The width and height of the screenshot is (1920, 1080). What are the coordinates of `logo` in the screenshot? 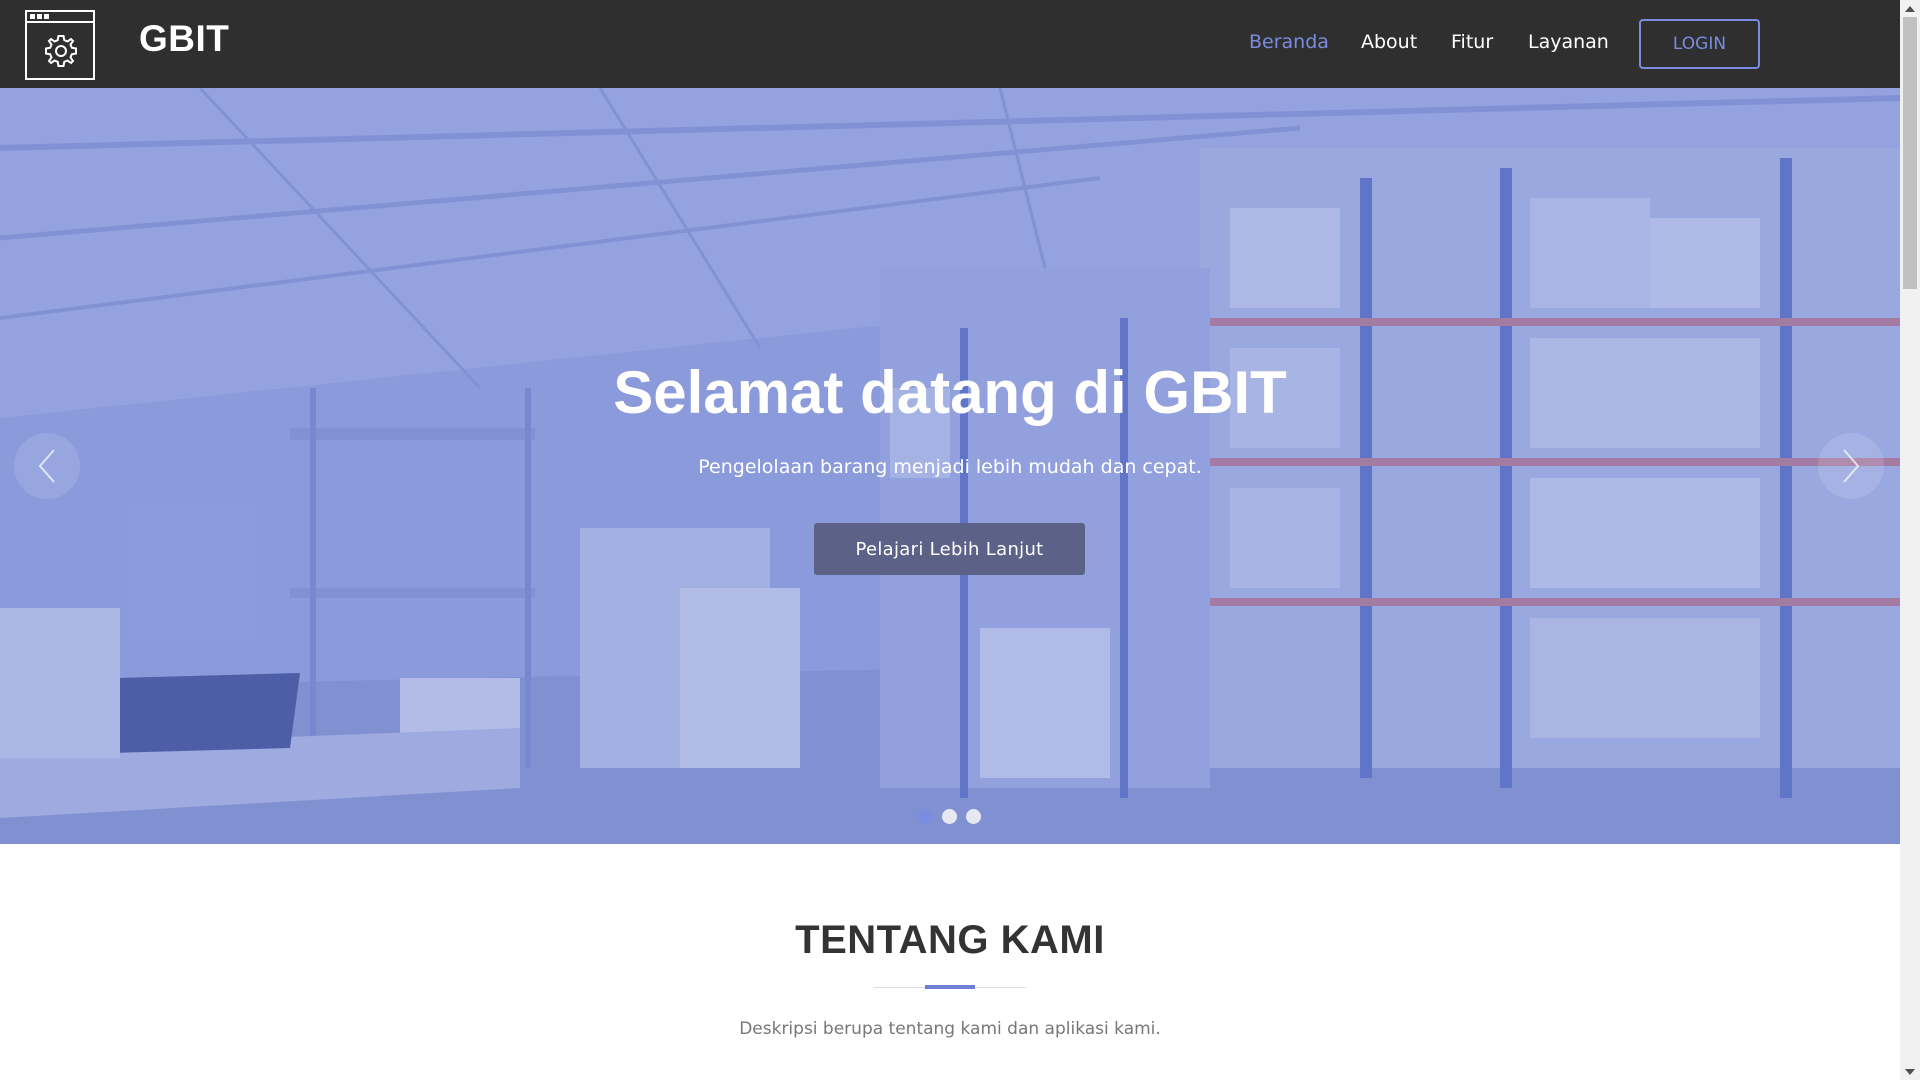 It's located at (60, 45).